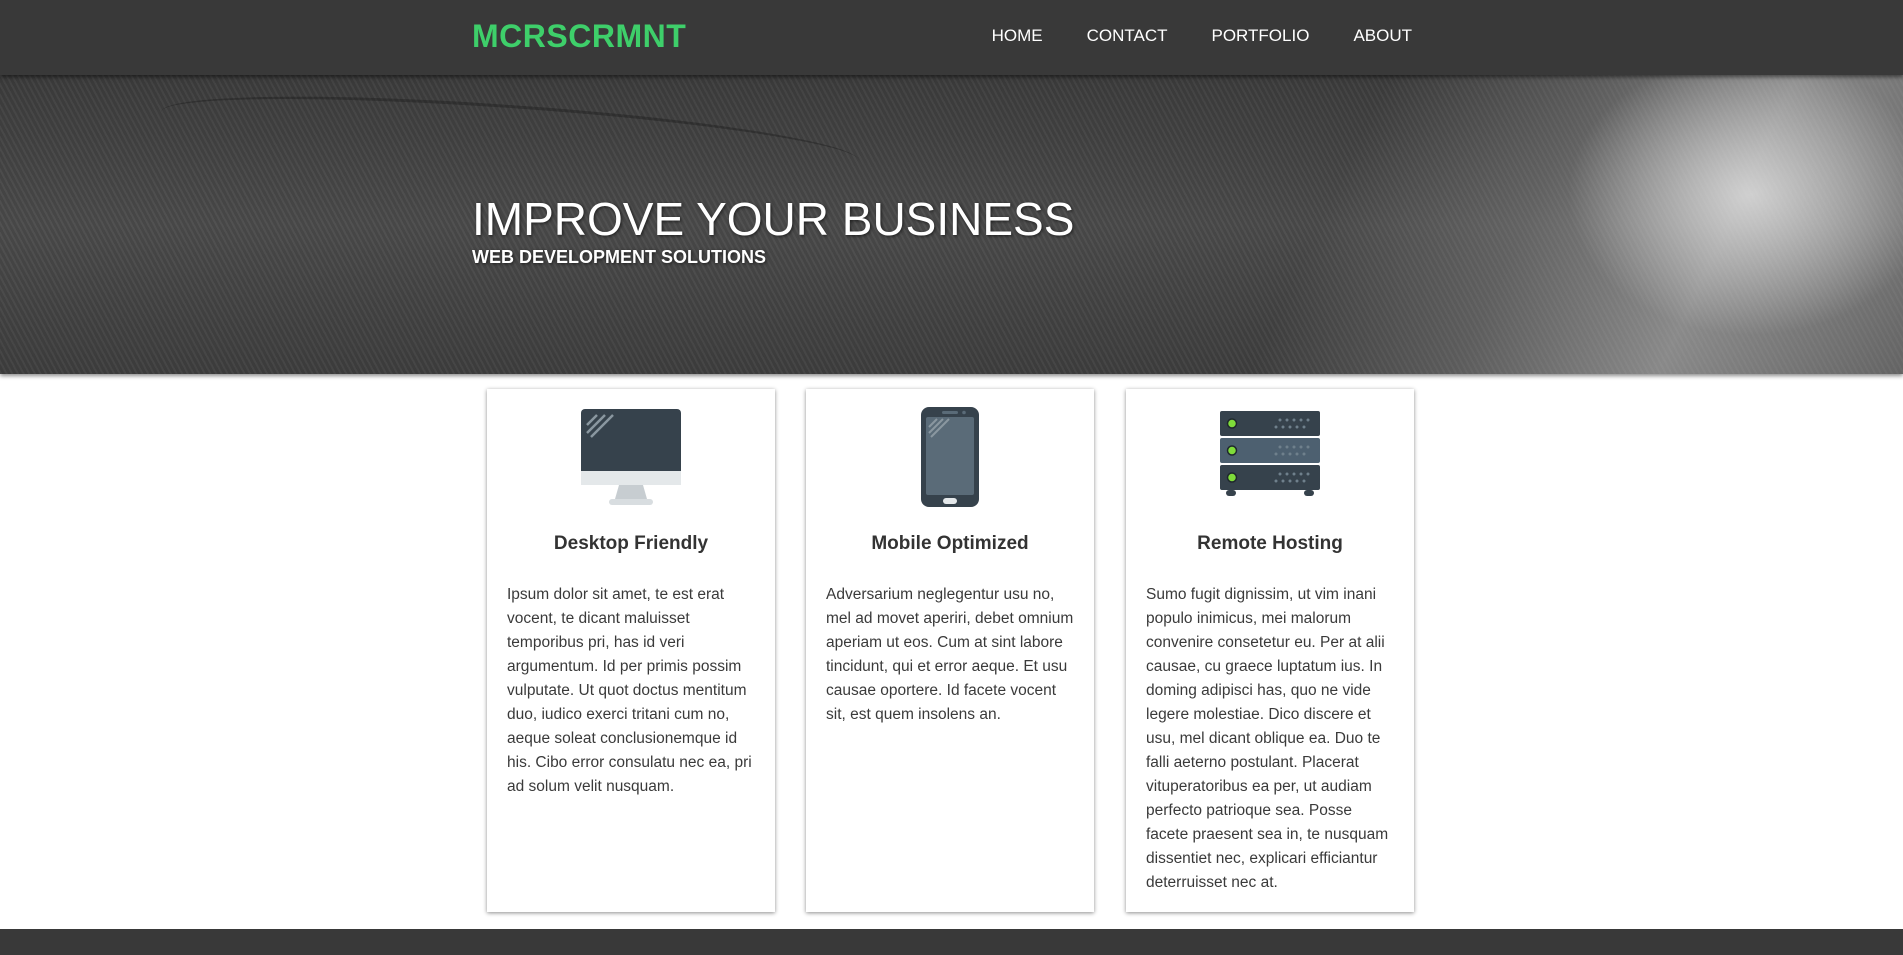  Describe the element at coordinates (951, 37) in the screenshot. I see `top-navbar: MCRSCRMNT HOME CONTACT PORTFOLIO ABOUT` at that location.